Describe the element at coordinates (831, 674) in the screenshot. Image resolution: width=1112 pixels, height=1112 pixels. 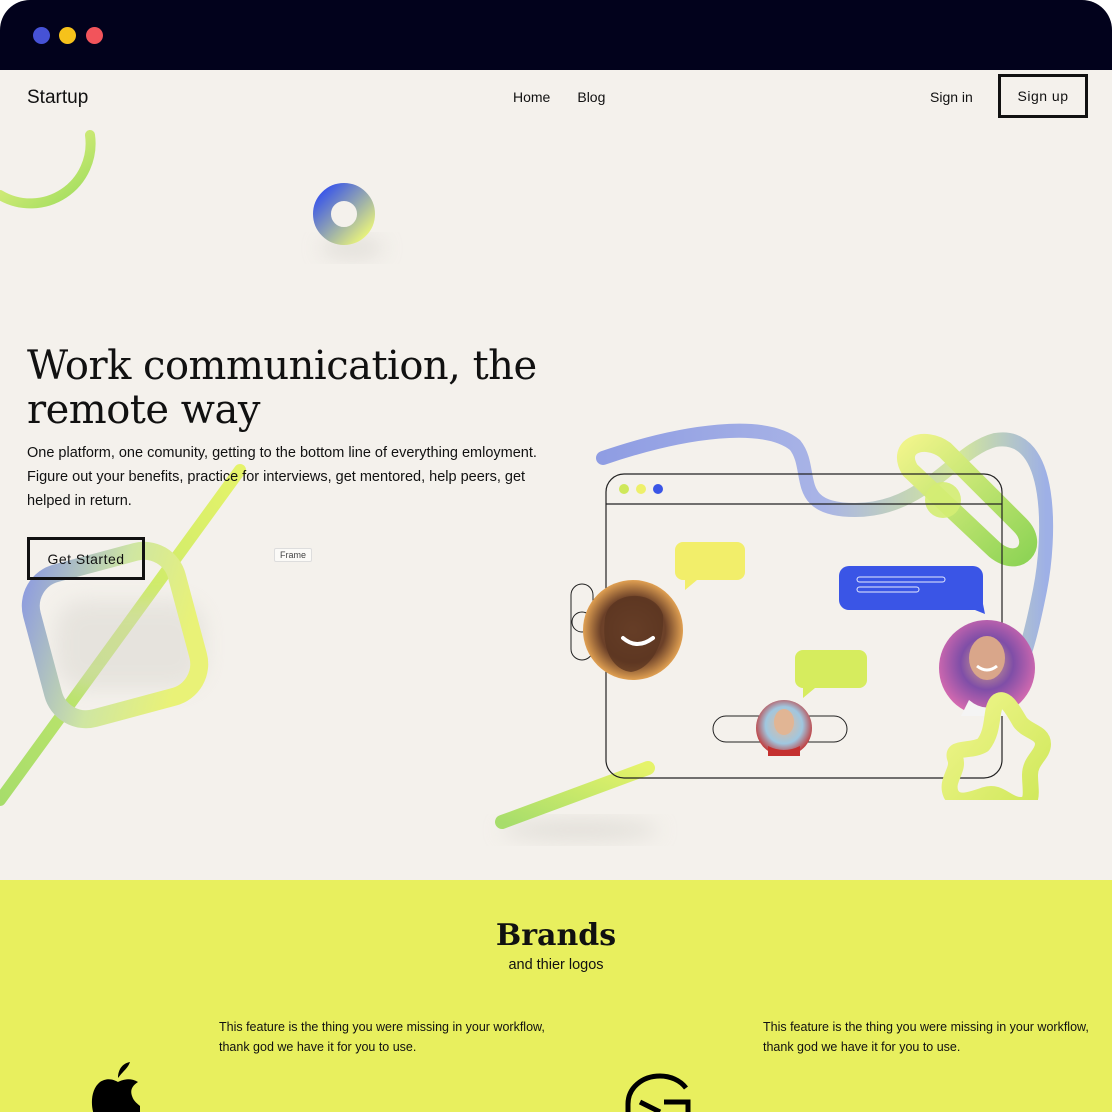
I see `lime-bubble` at that location.